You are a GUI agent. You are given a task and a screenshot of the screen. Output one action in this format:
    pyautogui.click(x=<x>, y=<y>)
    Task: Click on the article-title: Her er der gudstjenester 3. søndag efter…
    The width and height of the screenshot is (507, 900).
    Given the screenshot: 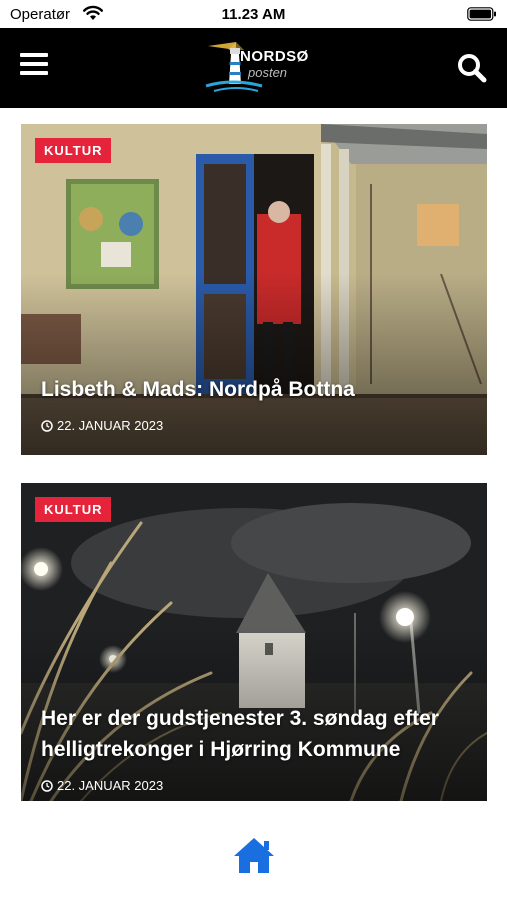 What is the action you would take?
    pyautogui.click(x=254, y=734)
    